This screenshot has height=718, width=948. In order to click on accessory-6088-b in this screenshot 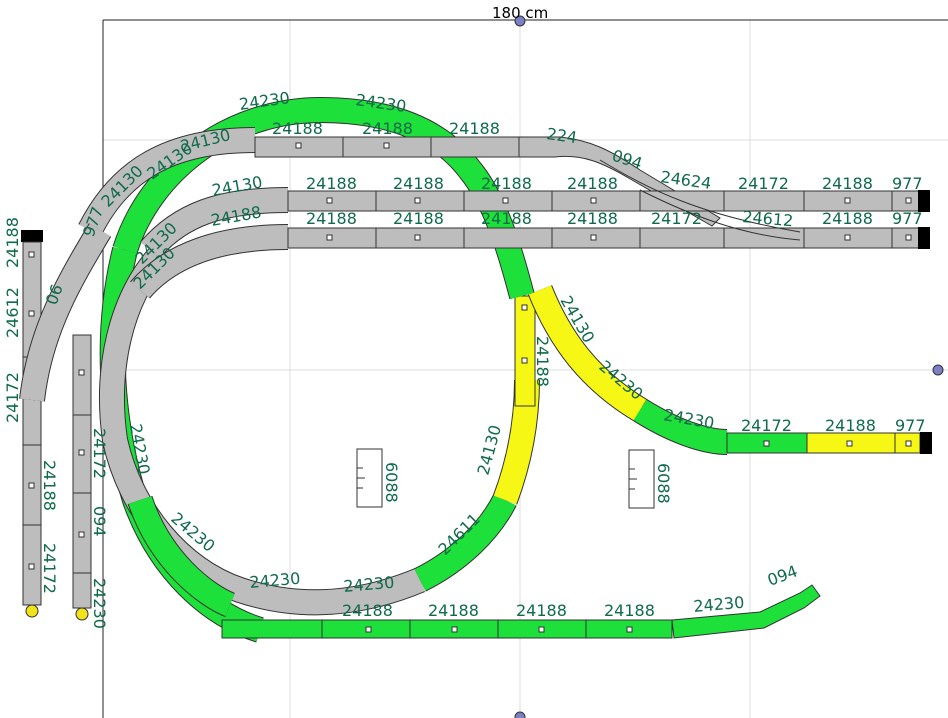, I will do `click(641, 479)`.